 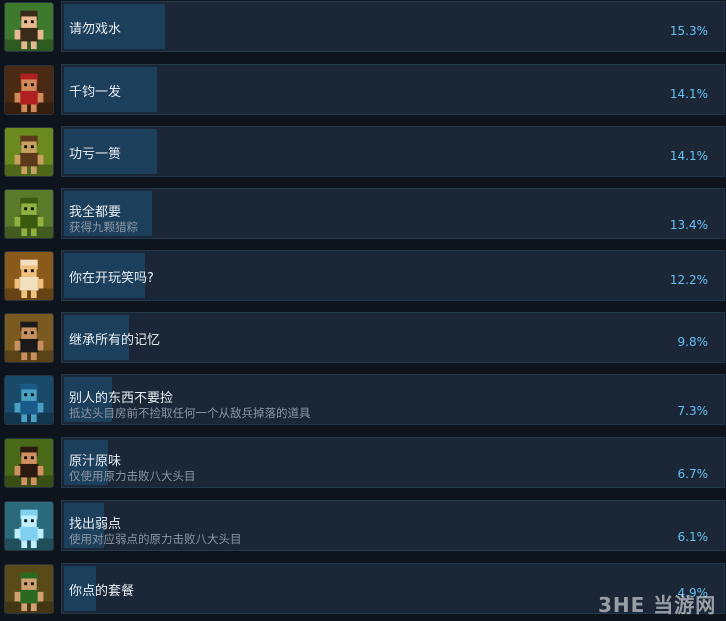 What do you see at coordinates (103, 227) in the screenshot?
I see `achievement-description: 获得九颗猎粽` at bounding box center [103, 227].